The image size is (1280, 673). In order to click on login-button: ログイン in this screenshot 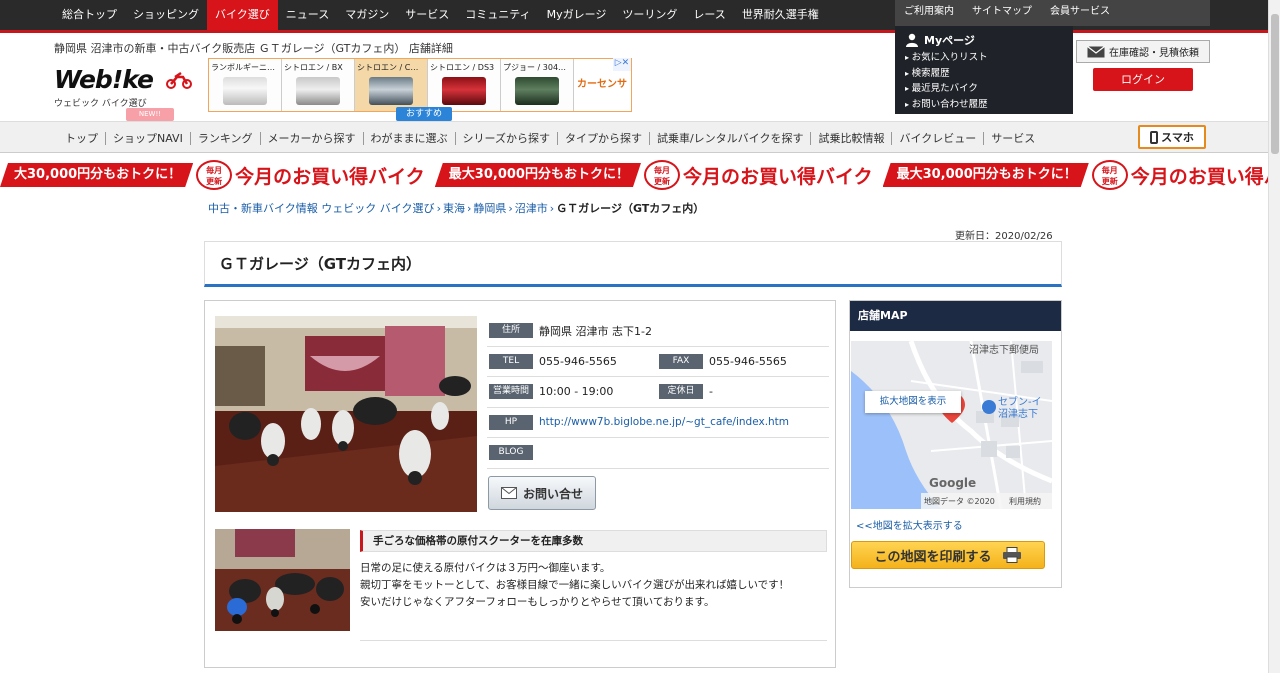, I will do `click(1143, 79)`.